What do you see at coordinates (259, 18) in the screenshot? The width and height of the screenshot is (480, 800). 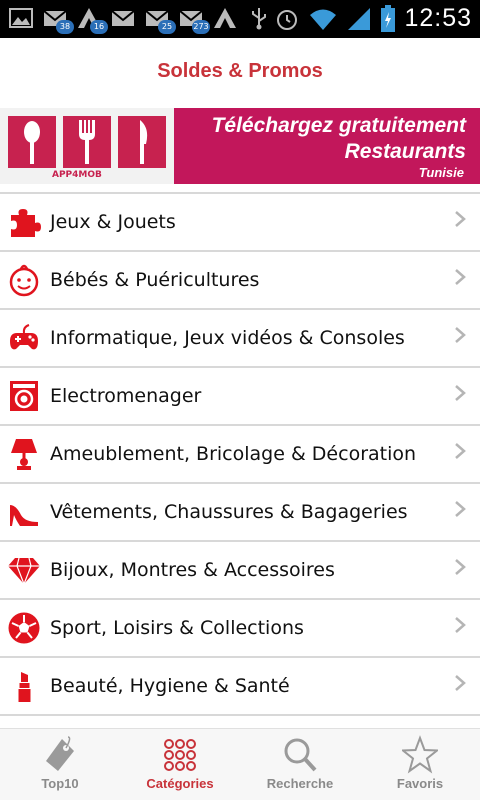 I see `usb-icon` at bounding box center [259, 18].